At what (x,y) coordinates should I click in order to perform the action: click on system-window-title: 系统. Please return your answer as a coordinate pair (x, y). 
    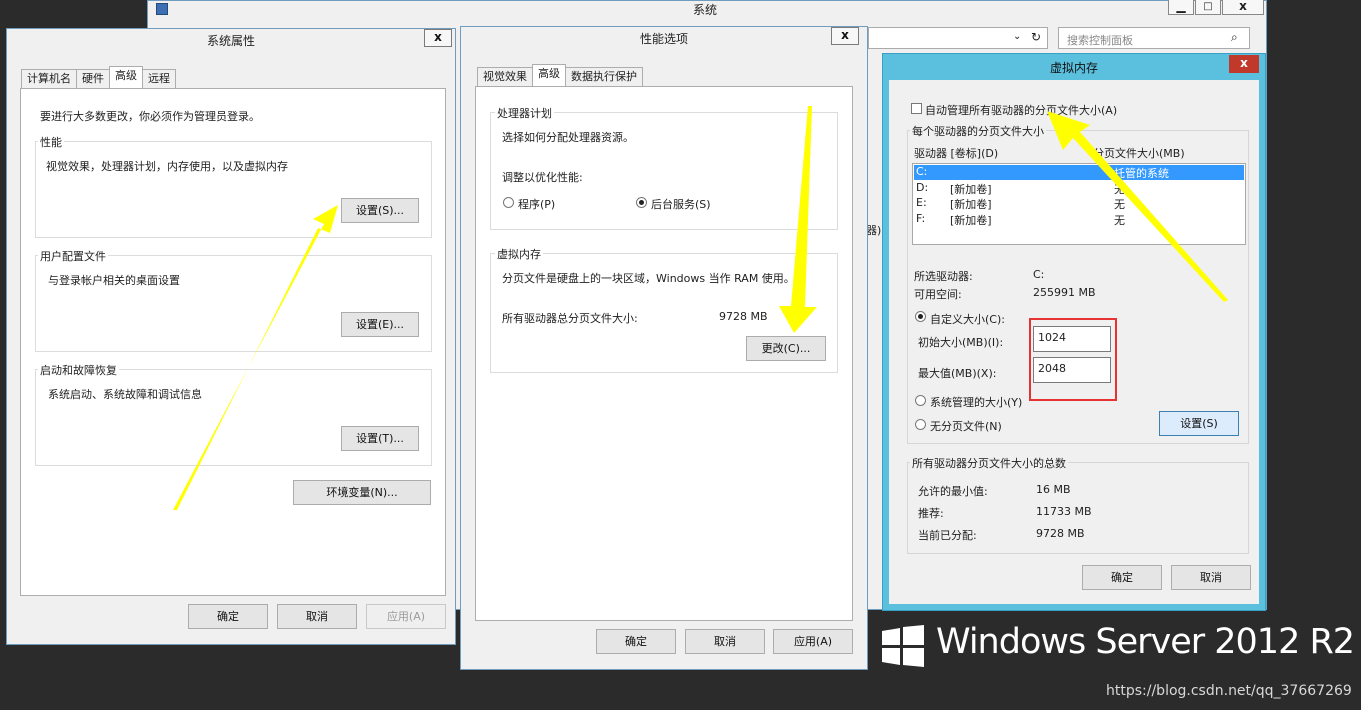
    Looking at the image, I should click on (705, 10).